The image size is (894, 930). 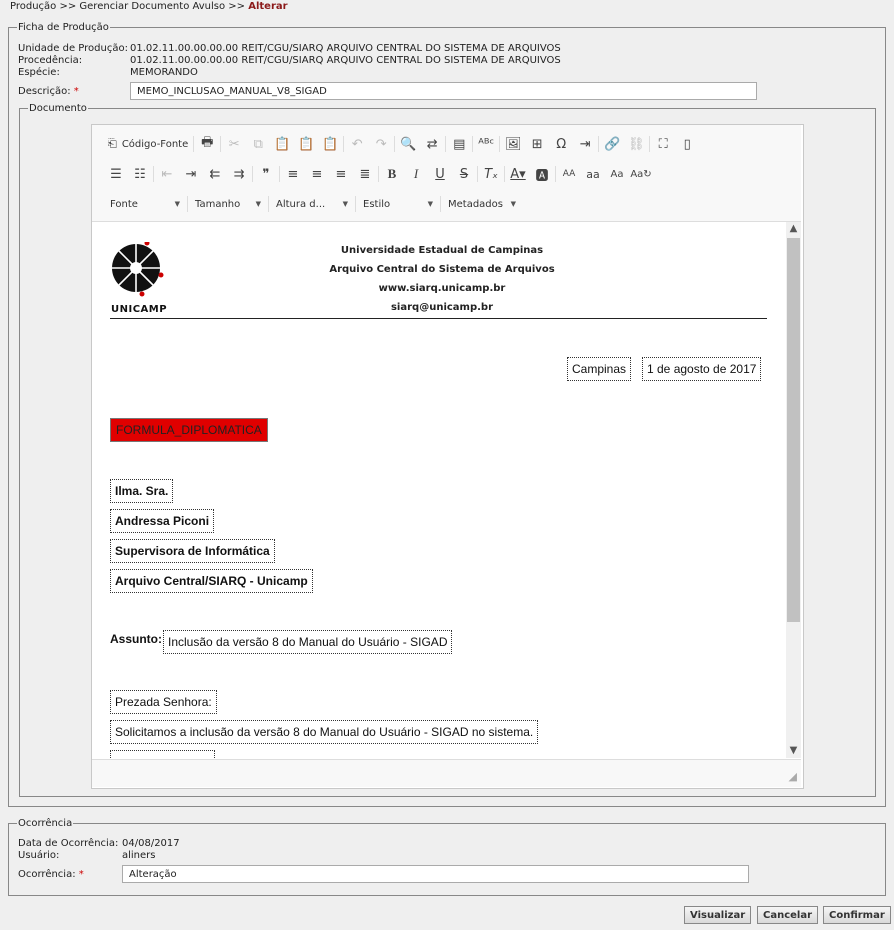 What do you see at coordinates (148, 144) in the screenshot?
I see `source-button: ⎗ Código-Fonte` at bounding box center [148, 144].